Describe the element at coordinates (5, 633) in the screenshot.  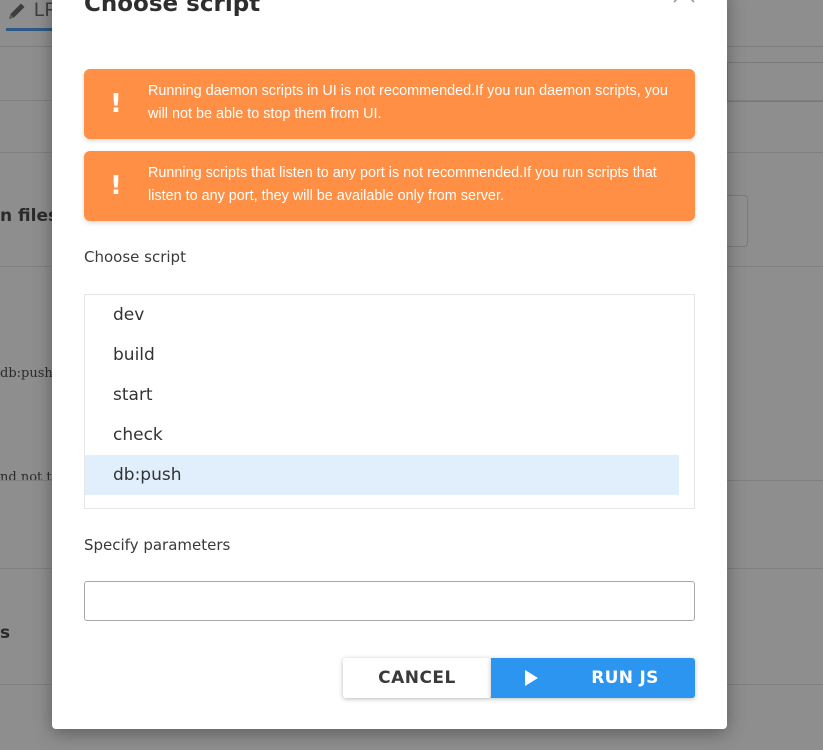
I see `background-row-label: s` at that location.